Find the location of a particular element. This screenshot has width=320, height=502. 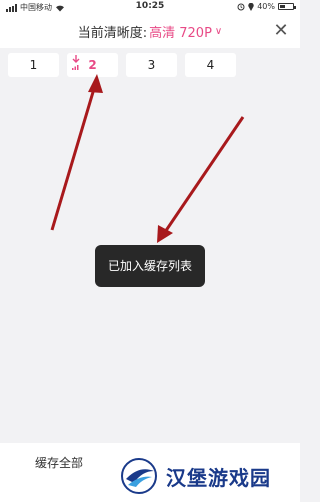

episode-number: 4 is located at coordinates (210, 65).